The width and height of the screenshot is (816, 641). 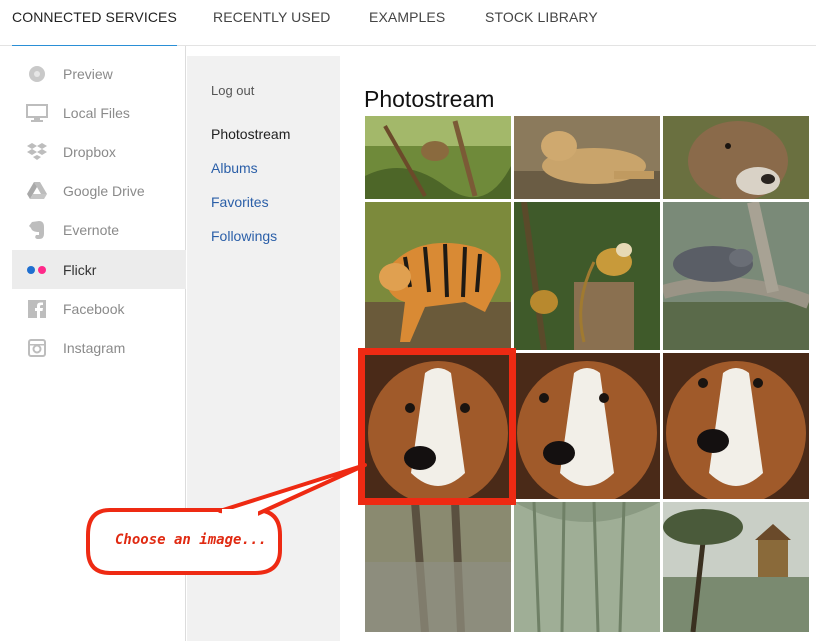 I want to click on sidebar-item-google-drive: Google Drive, so click(x=99, y=190).